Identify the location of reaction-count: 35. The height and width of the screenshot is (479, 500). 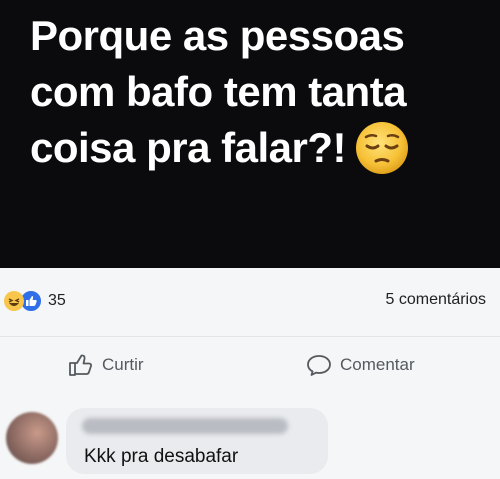
(57, 300).